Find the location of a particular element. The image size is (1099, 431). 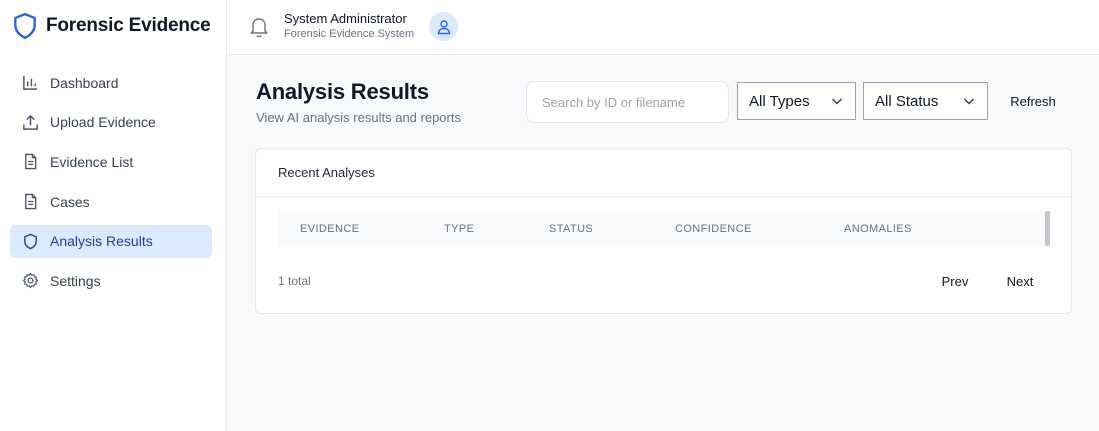

sidebar-item-upload-evidence: Upload Evidence is located at coordinates (111, 122).